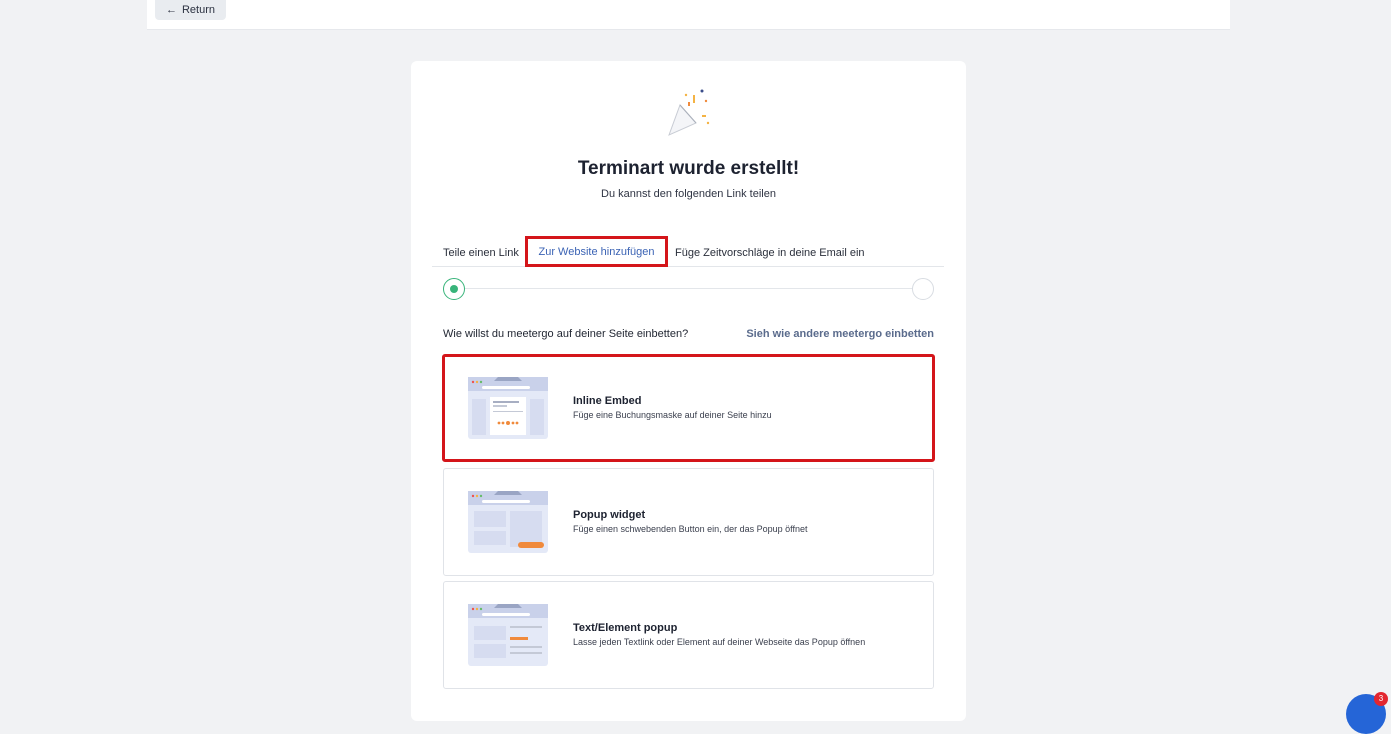  Describe the element at coordinates (609, 515) in the screenshot. I see `option-title: Popup widget` at that location.